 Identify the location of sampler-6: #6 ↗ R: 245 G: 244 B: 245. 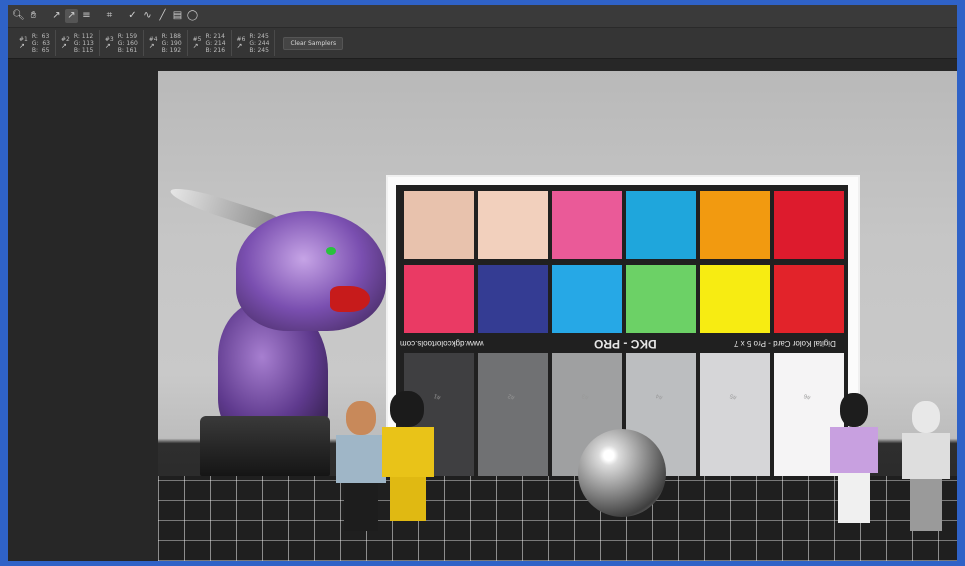
(254, 43).